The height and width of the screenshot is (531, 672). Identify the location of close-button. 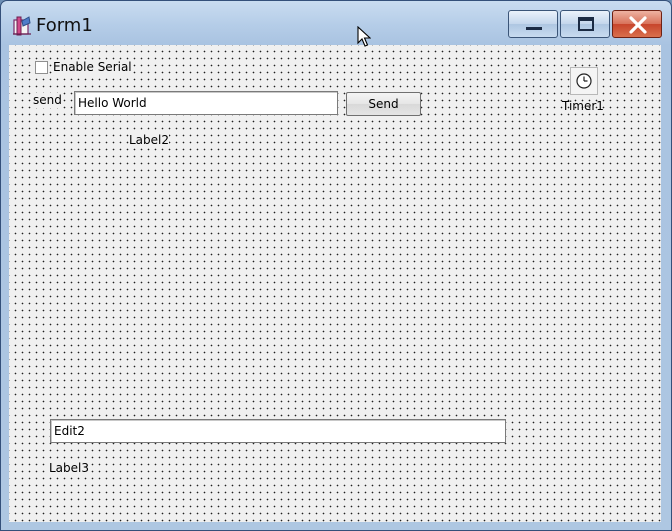
(637, 24).